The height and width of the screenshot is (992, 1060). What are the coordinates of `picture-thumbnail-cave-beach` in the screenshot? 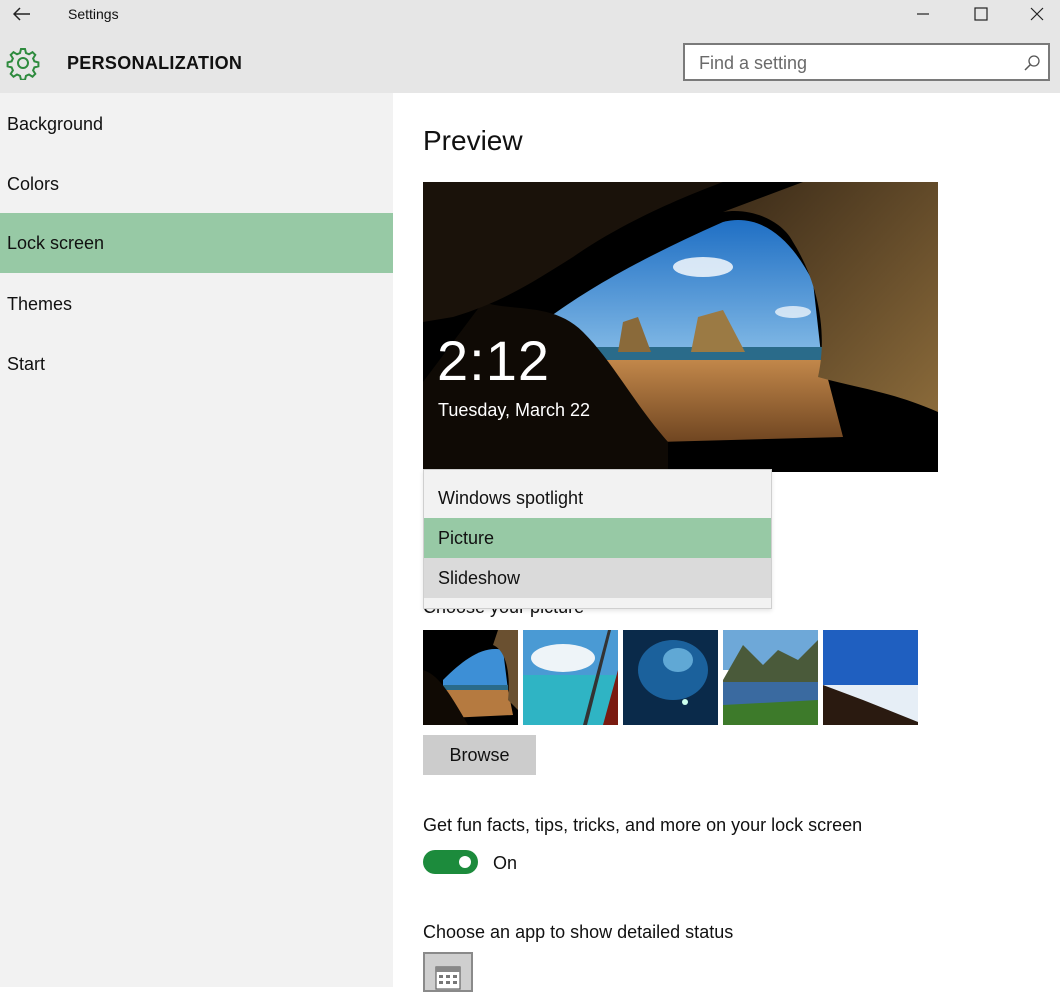 It's located at (470, 677).